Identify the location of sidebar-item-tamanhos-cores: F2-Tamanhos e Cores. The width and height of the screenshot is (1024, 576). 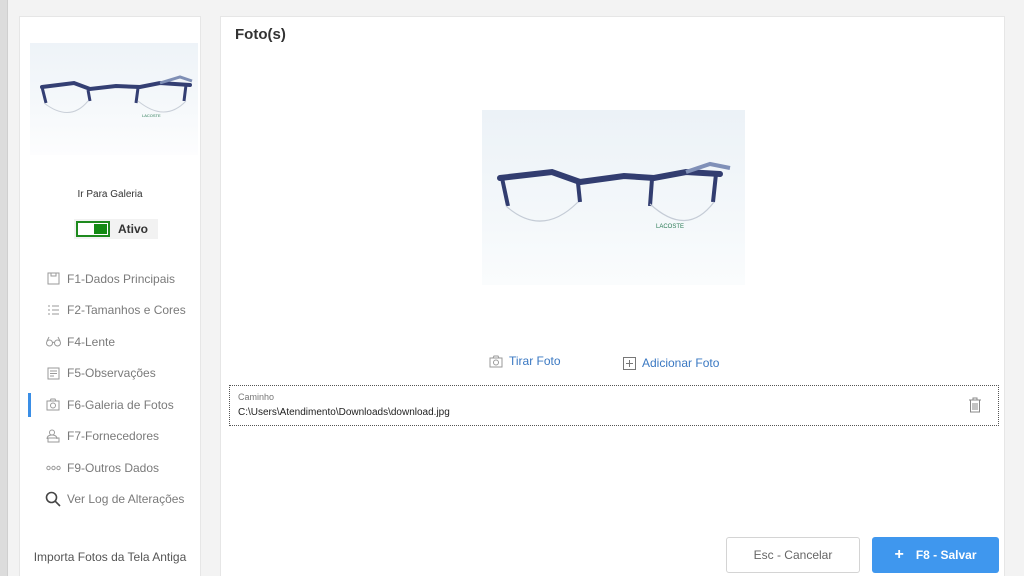
(110, 311).